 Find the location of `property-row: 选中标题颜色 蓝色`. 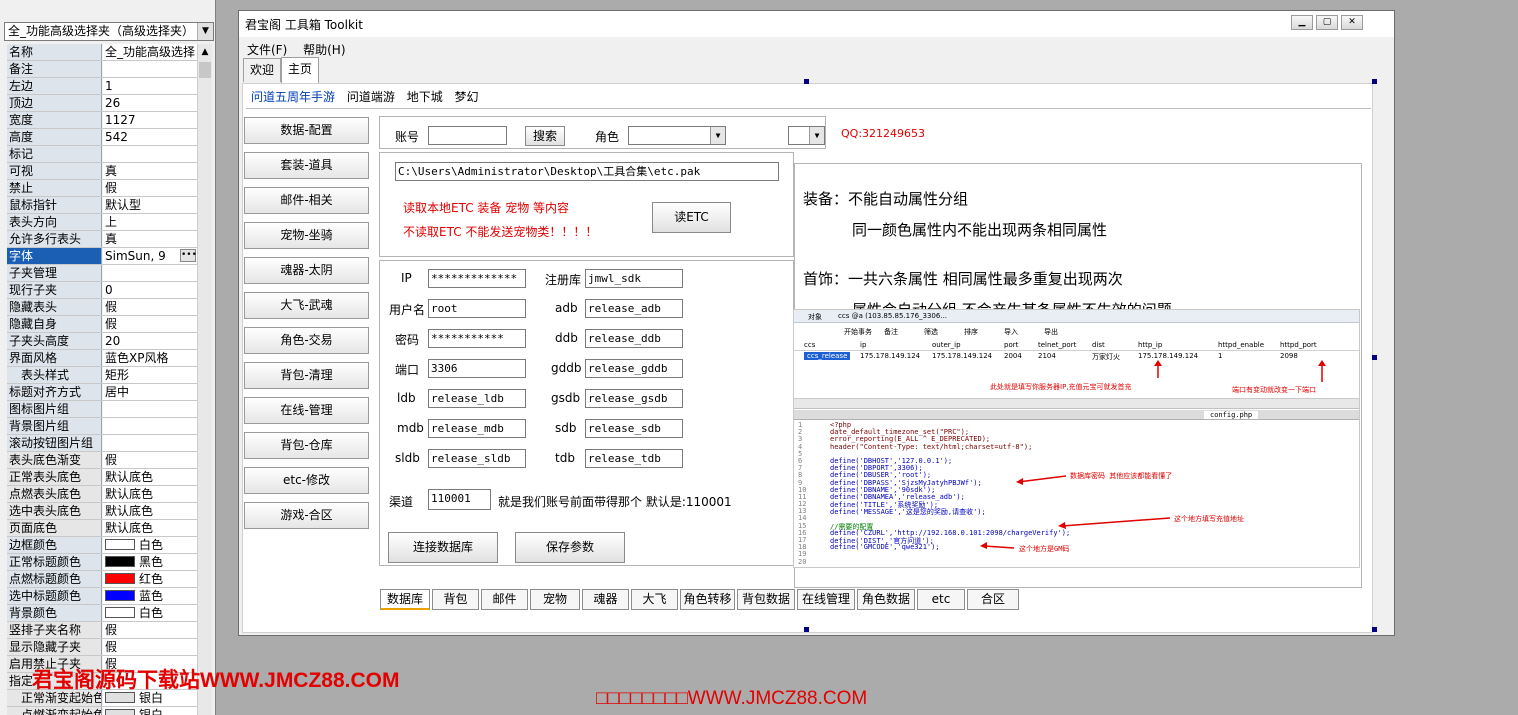

property-row: 选中标题颜色 蓝色 is located at coordinates (102, 596).